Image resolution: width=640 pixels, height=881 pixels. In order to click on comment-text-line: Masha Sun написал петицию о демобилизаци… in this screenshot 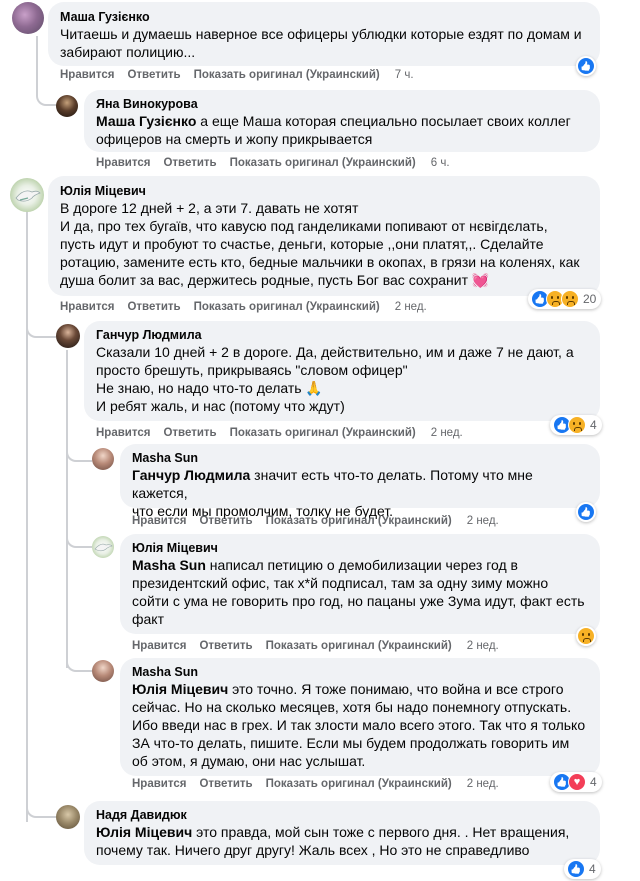, I will do `click(360, 565)`.